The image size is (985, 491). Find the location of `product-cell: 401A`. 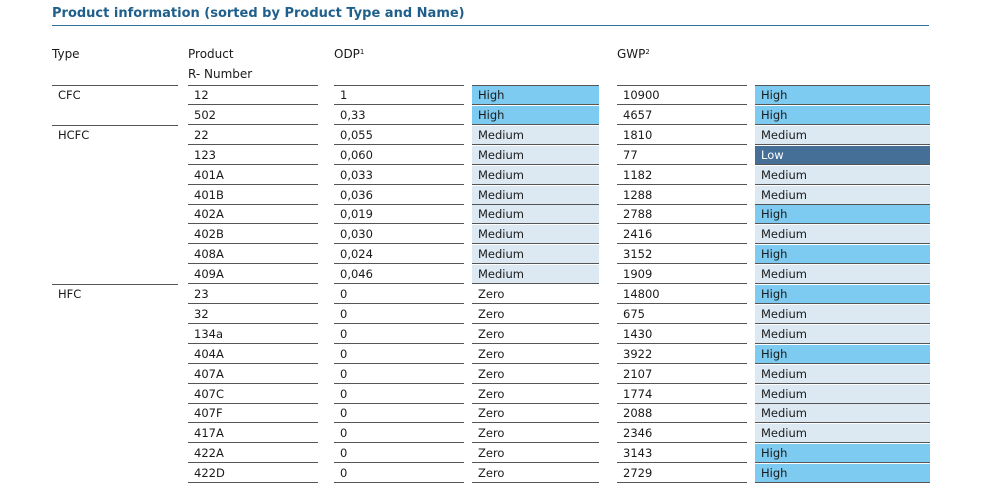

product-cell: 401A is located at coordinates (253, 175).